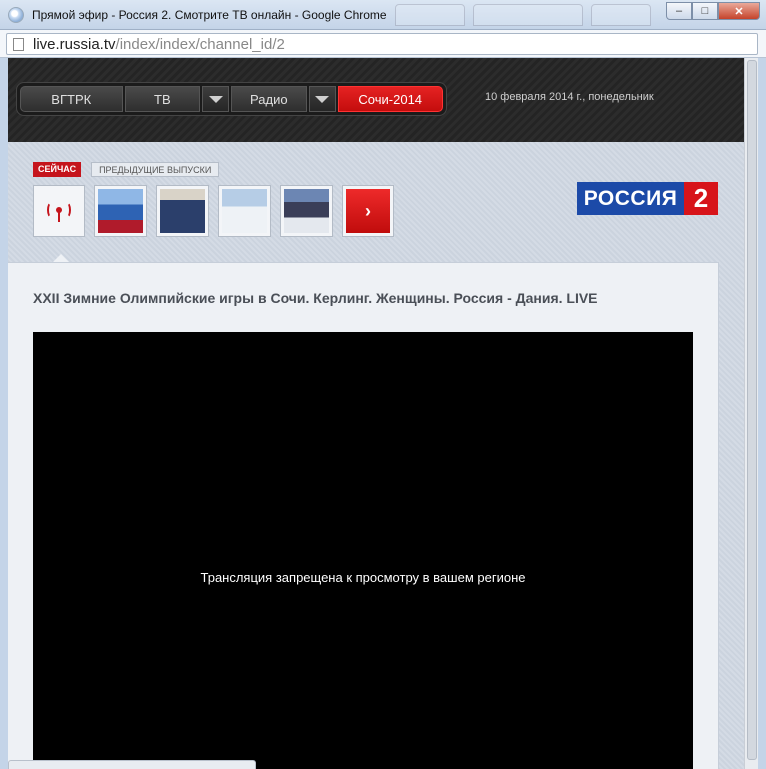  Describe the element at coordinates (74, 44) in the screenshot. I see `url-host: live.russia.tv` at that location.